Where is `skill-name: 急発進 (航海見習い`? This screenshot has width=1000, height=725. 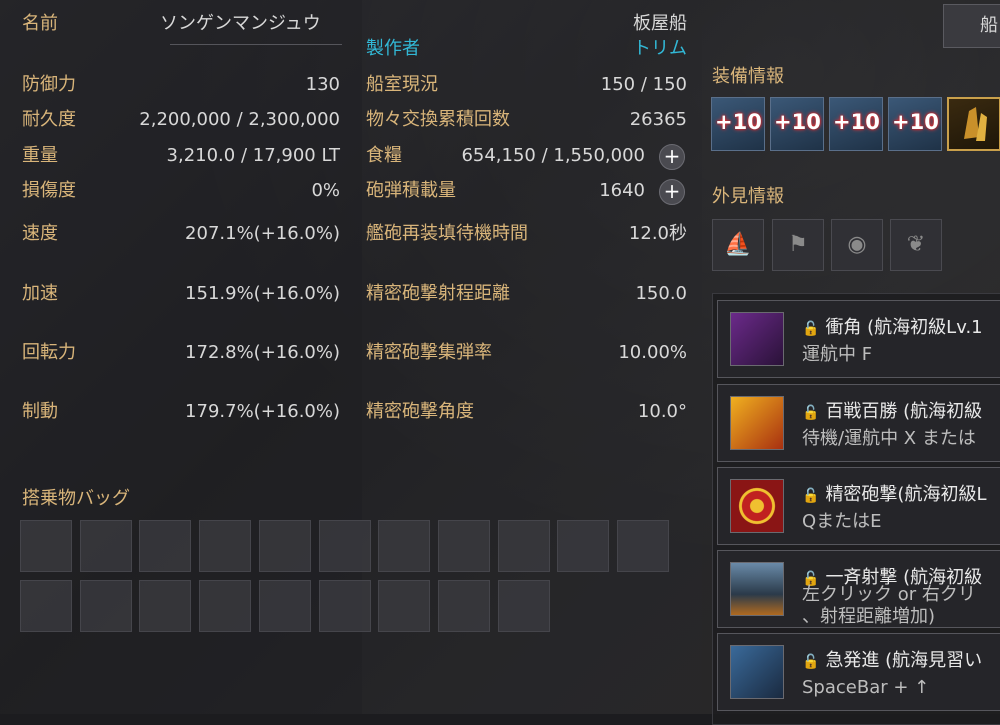
skill-name: 急発進 (航海見習い is located at coordinates (904, 660).